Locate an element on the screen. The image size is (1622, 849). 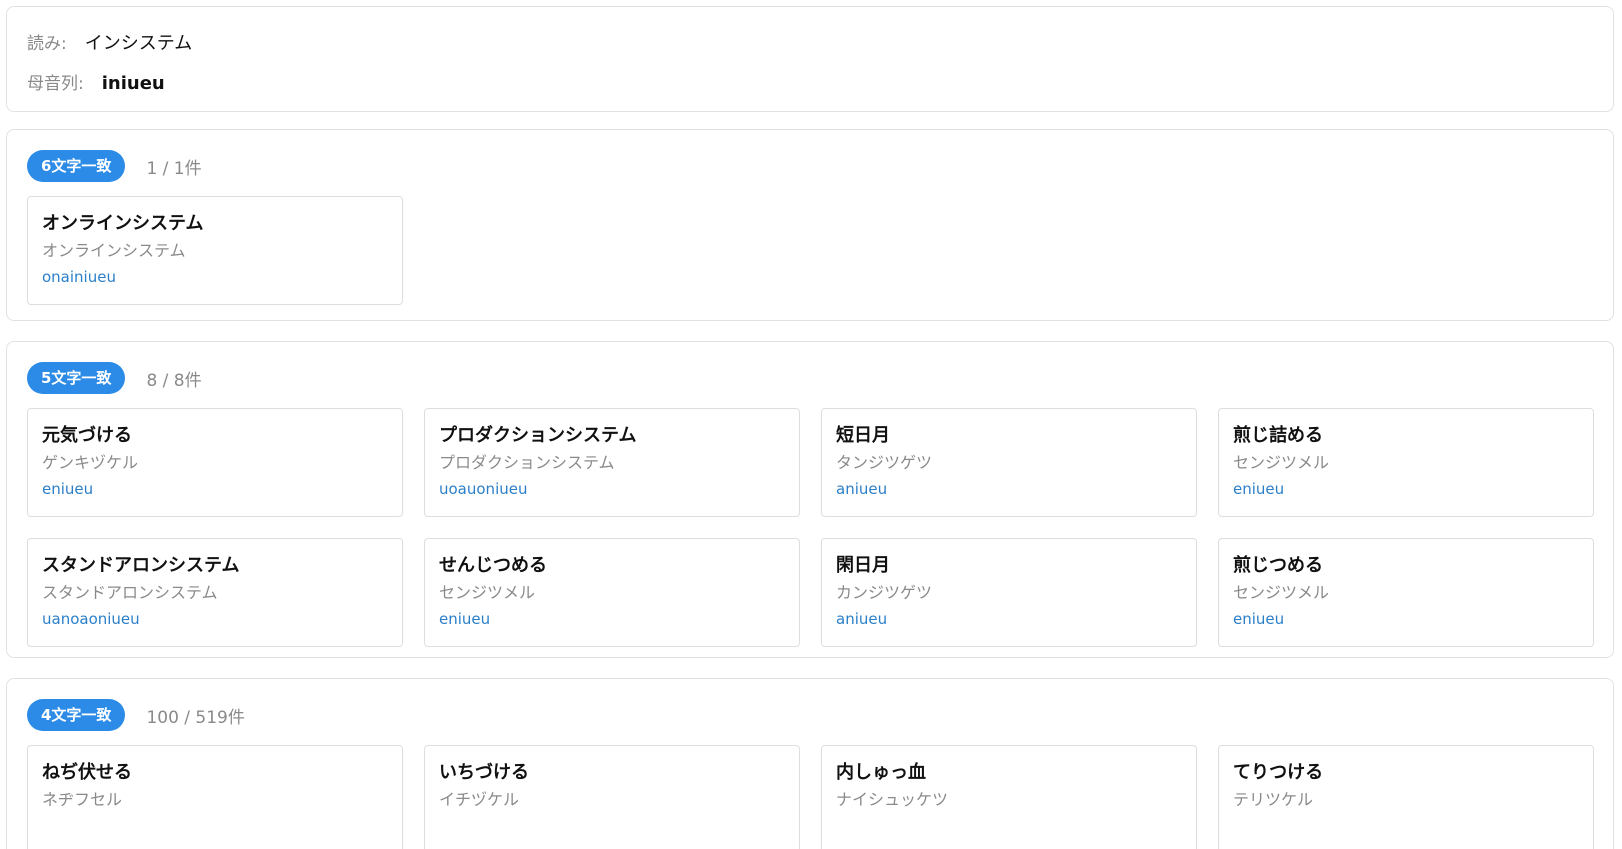
card-word: 短日月 is located at coordinates (863, 435).